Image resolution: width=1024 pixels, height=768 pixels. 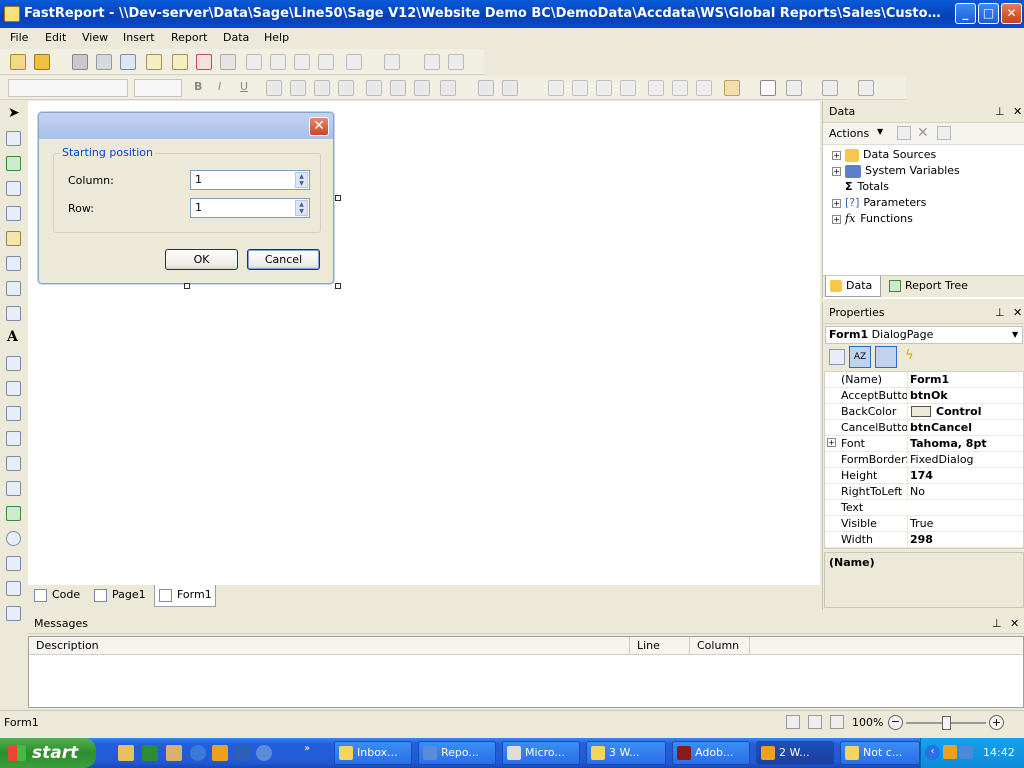 What do you see at coordinates (988, 13) in the screenshot?
I see `maximize-button: □` at bounding box center [988, 13].